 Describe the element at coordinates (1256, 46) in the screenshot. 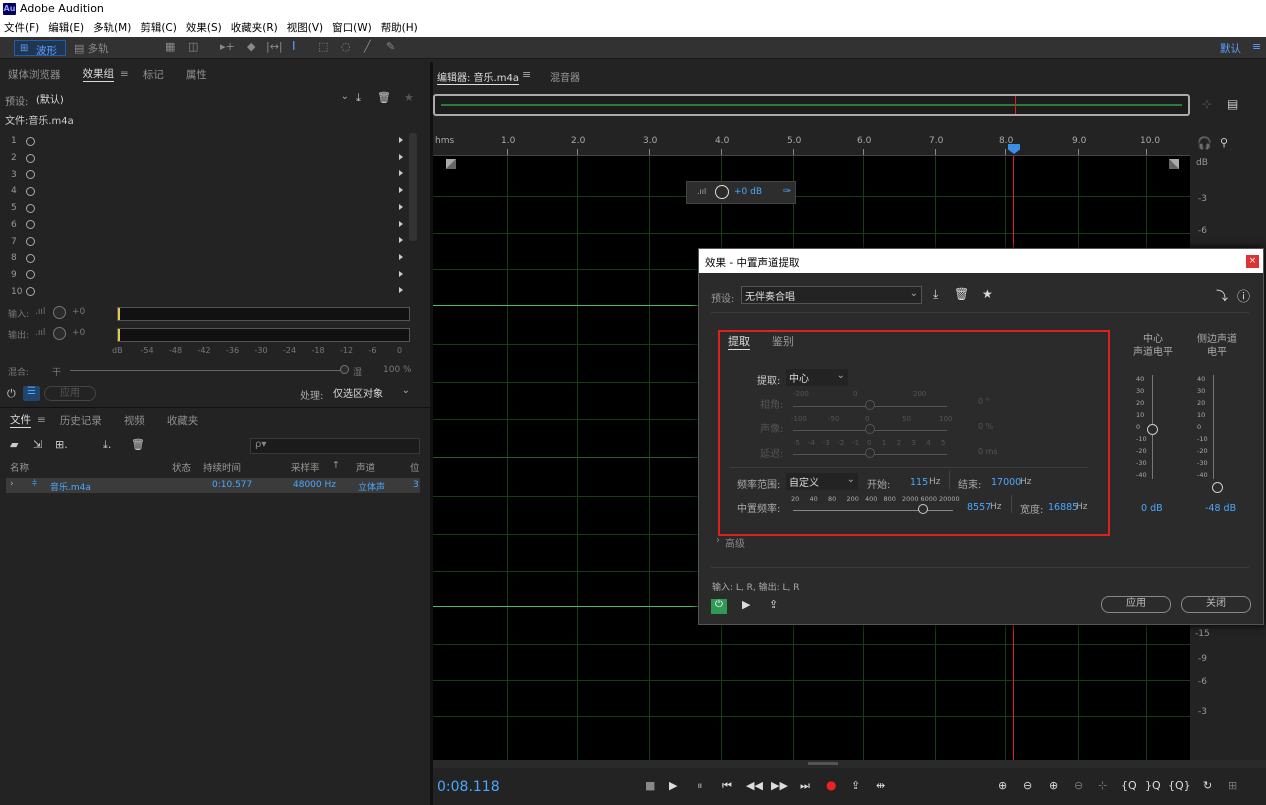

I see `workspace-menu-icon: ≡` at that location.